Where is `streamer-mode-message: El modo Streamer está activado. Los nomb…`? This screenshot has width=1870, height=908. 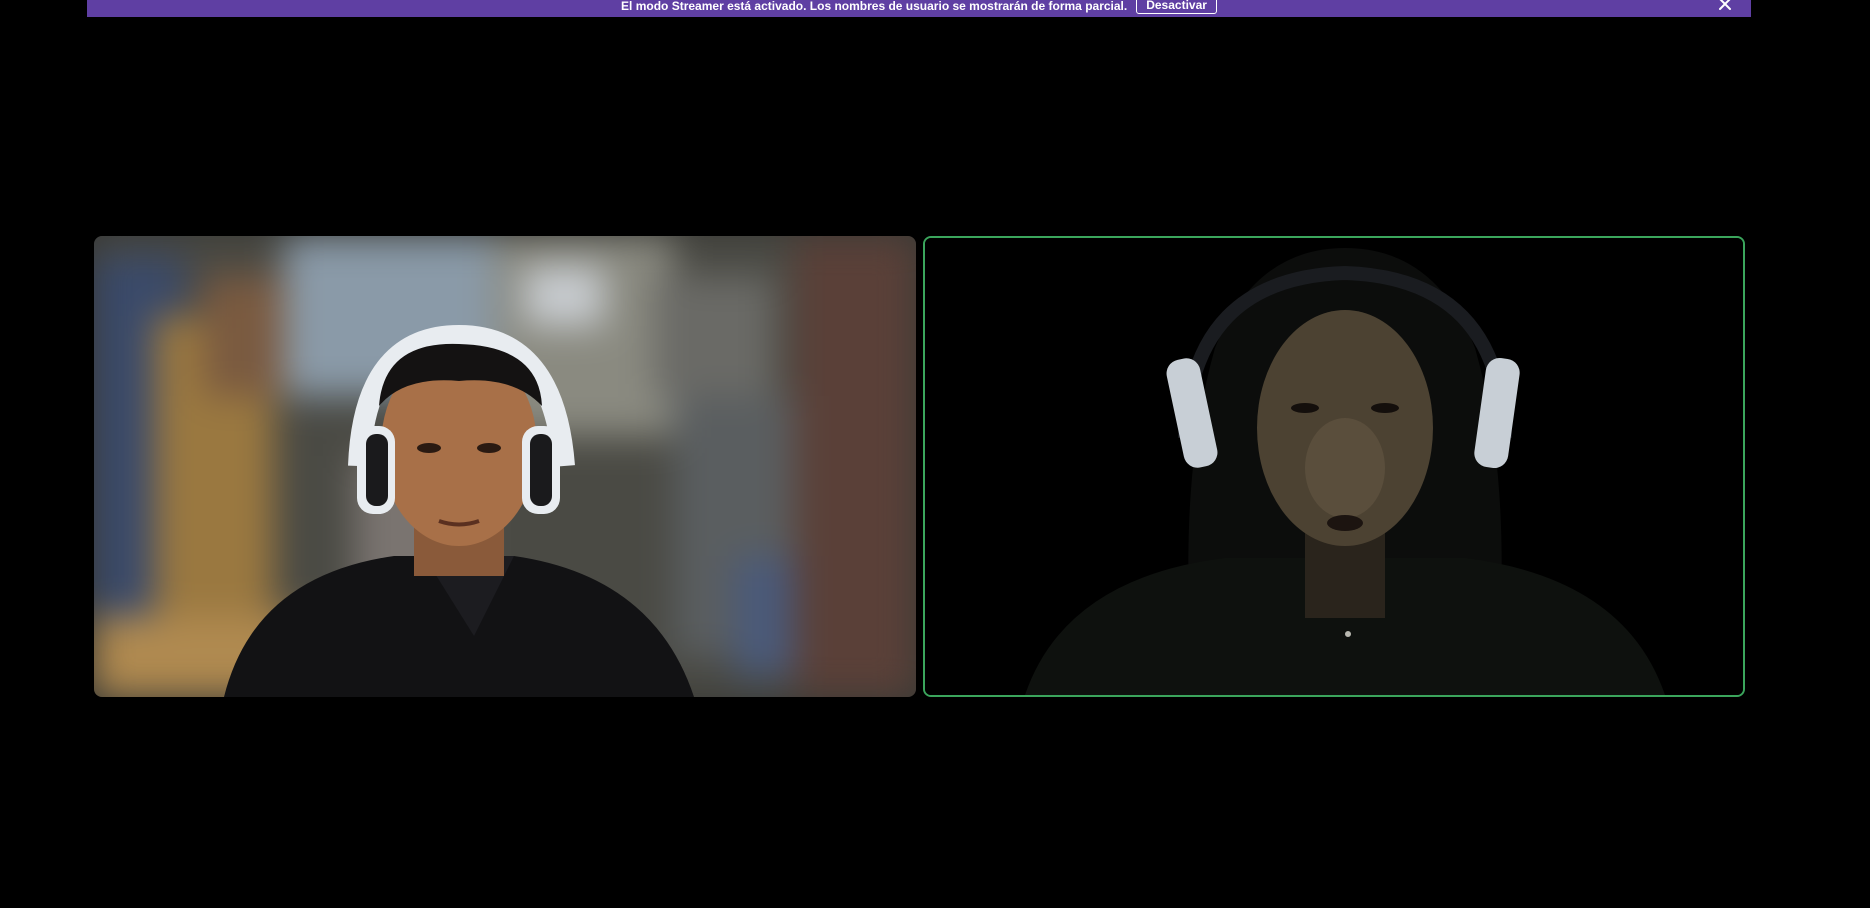 streamer-mode-message: El modo Streamer está activado. Los nomb… is located at coordinates (874, 6).